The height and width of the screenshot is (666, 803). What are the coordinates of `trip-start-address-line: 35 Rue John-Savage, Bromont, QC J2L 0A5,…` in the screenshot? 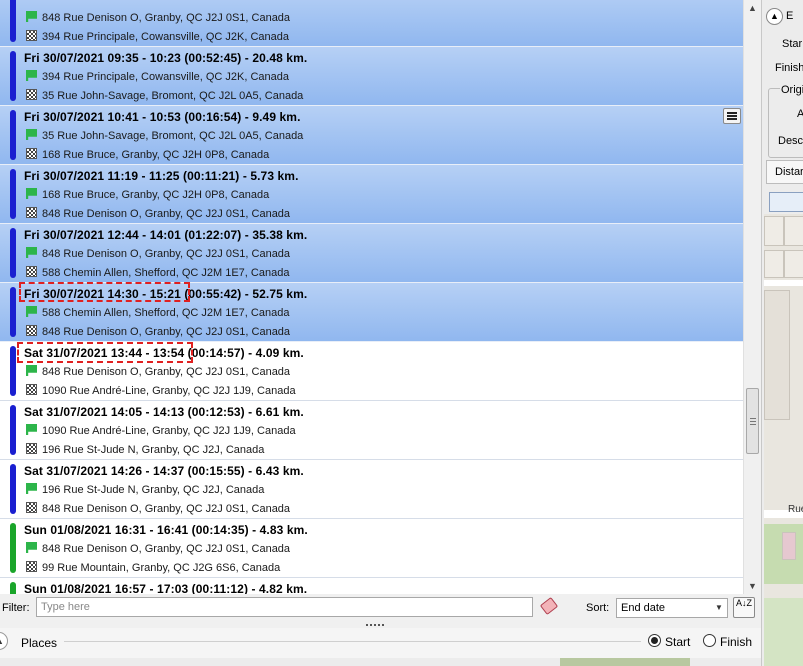 It's located at (164, 135).